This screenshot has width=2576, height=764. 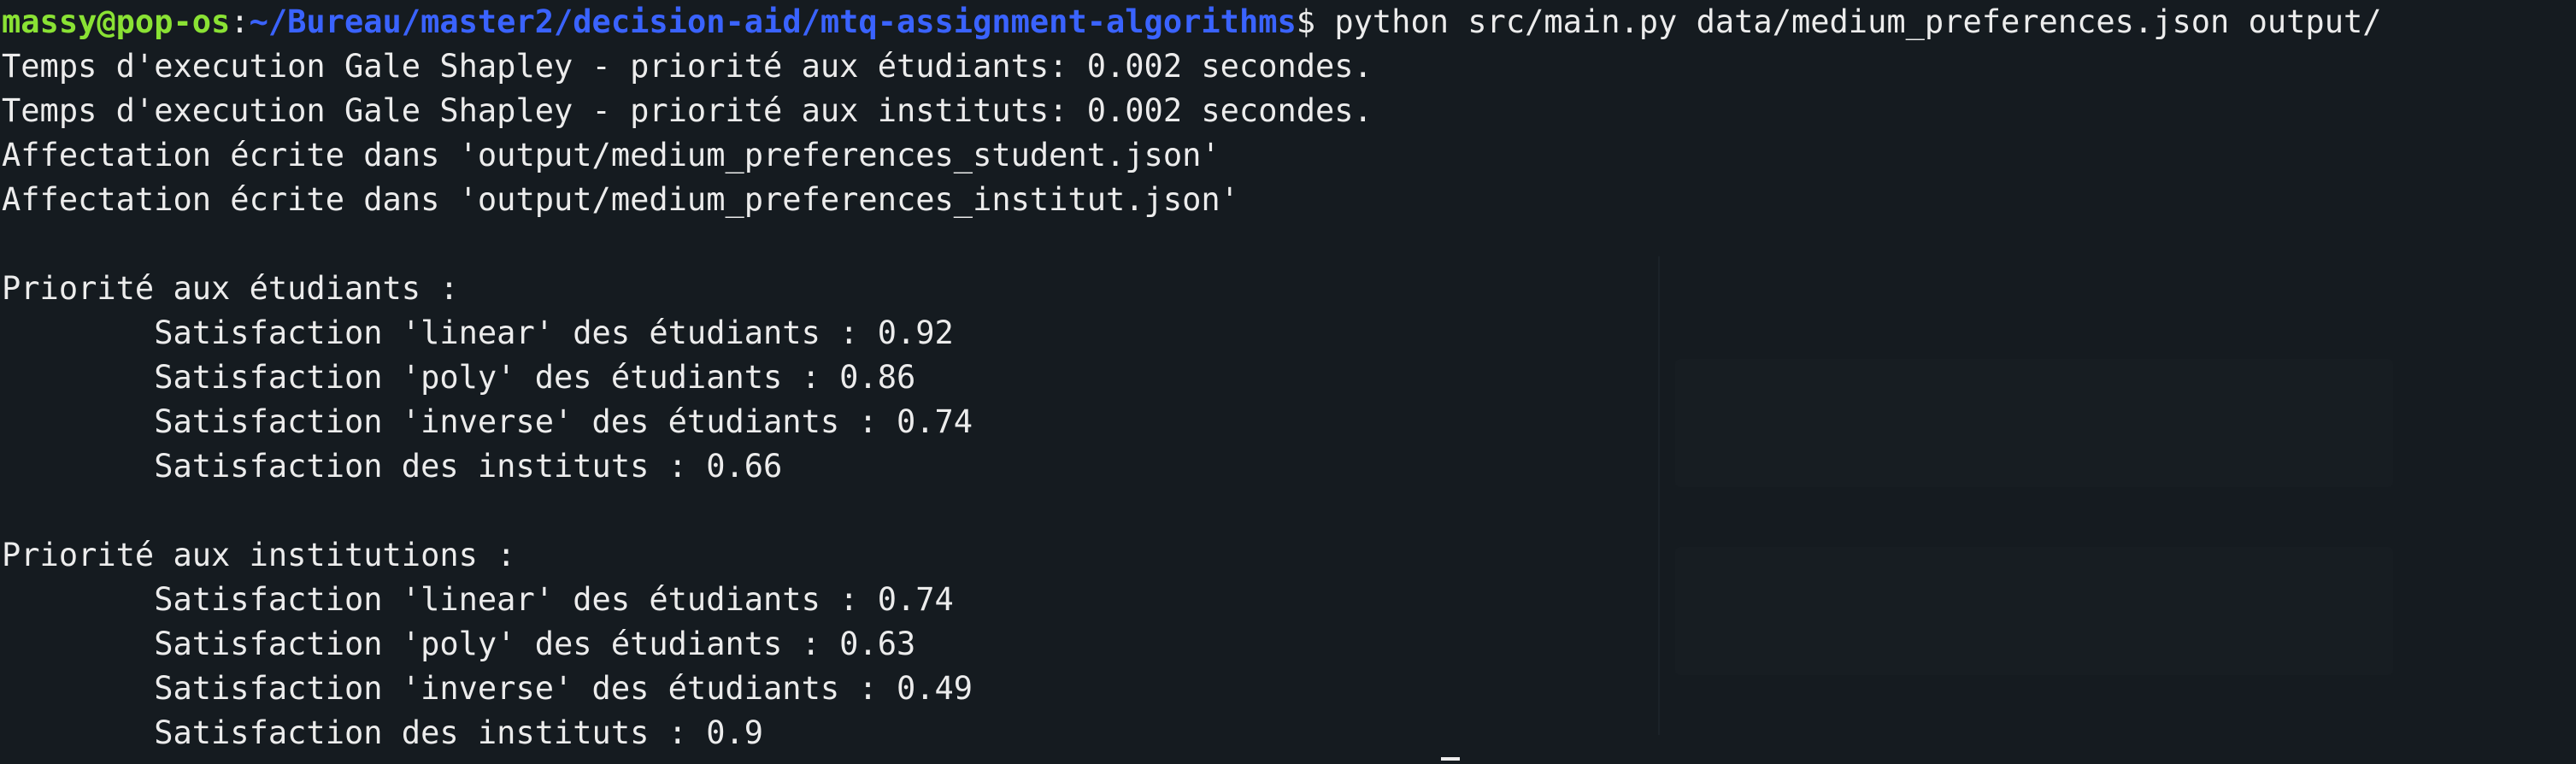 What do you see at coordinates (230, 288) in the screenshot?
I see `section-heading-students: Priorité aux étudiants :` at bounding box center [230, 288].